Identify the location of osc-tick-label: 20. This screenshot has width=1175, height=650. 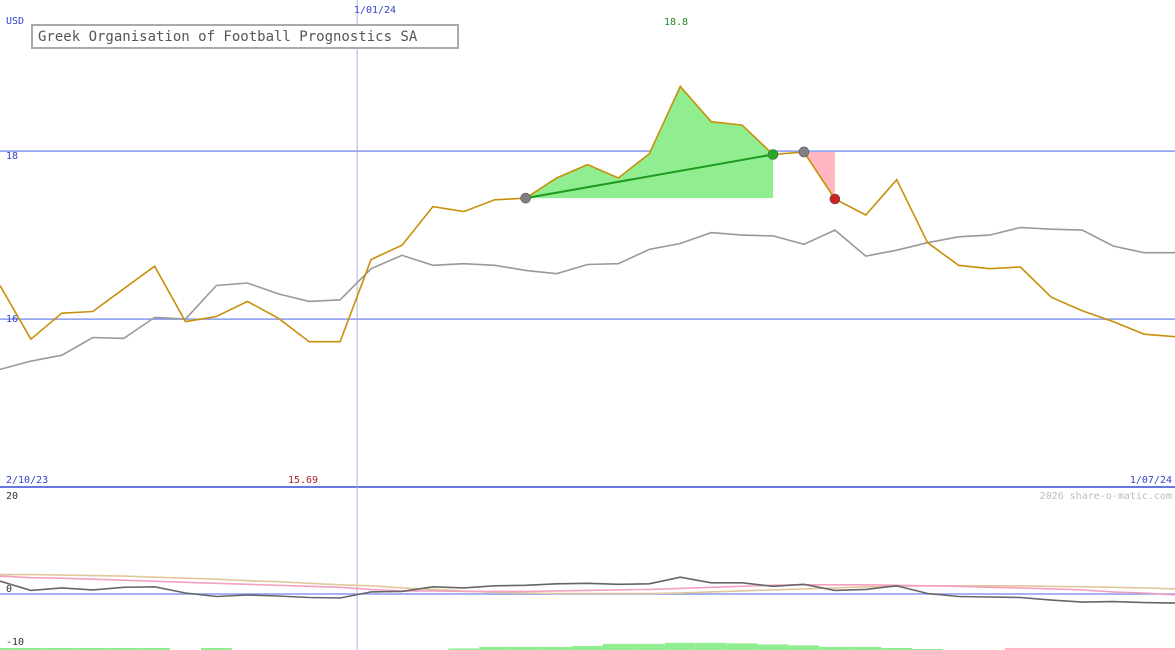
(12, 496).